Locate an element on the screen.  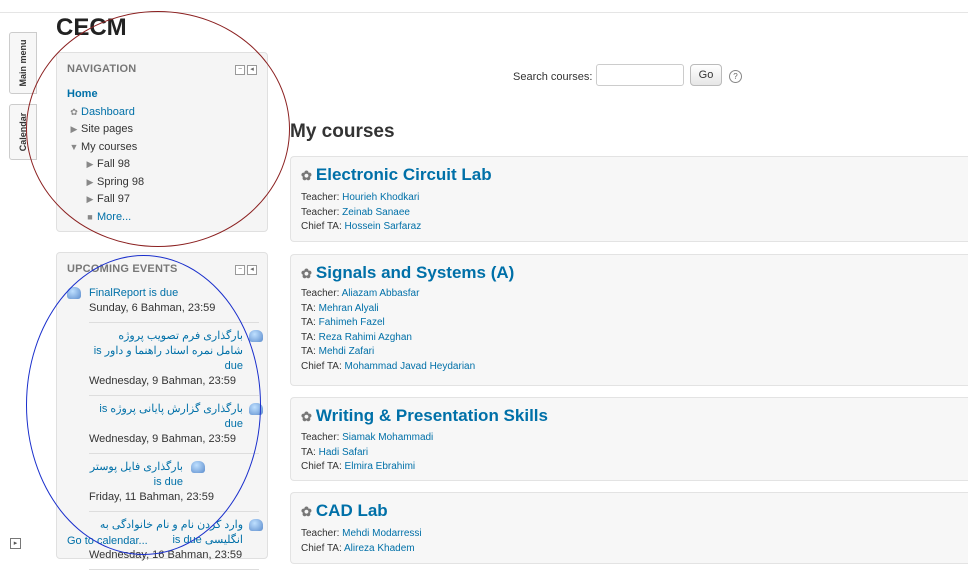
event-date: Wednesday, 16 Bahman, is located at coordinates (150, 555).